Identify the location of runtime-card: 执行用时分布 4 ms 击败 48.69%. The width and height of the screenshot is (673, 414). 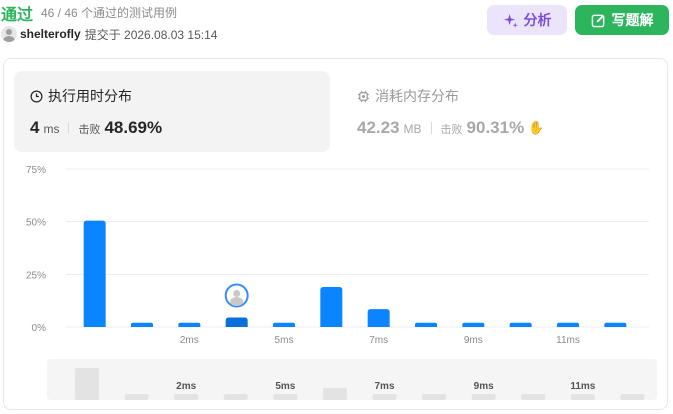
(172, 111).